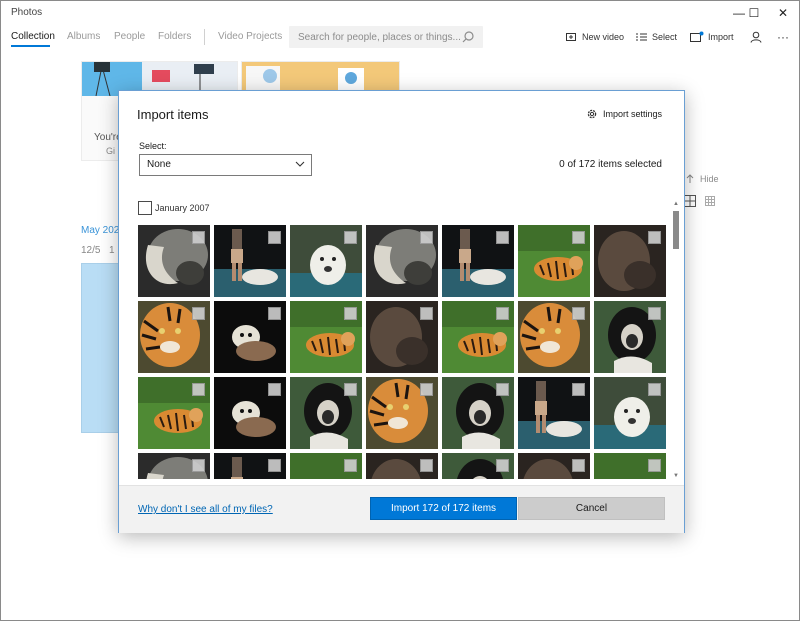 This screenshot has height=621, width=800. I want to click on new-video-button: New video, so click(595, 37).